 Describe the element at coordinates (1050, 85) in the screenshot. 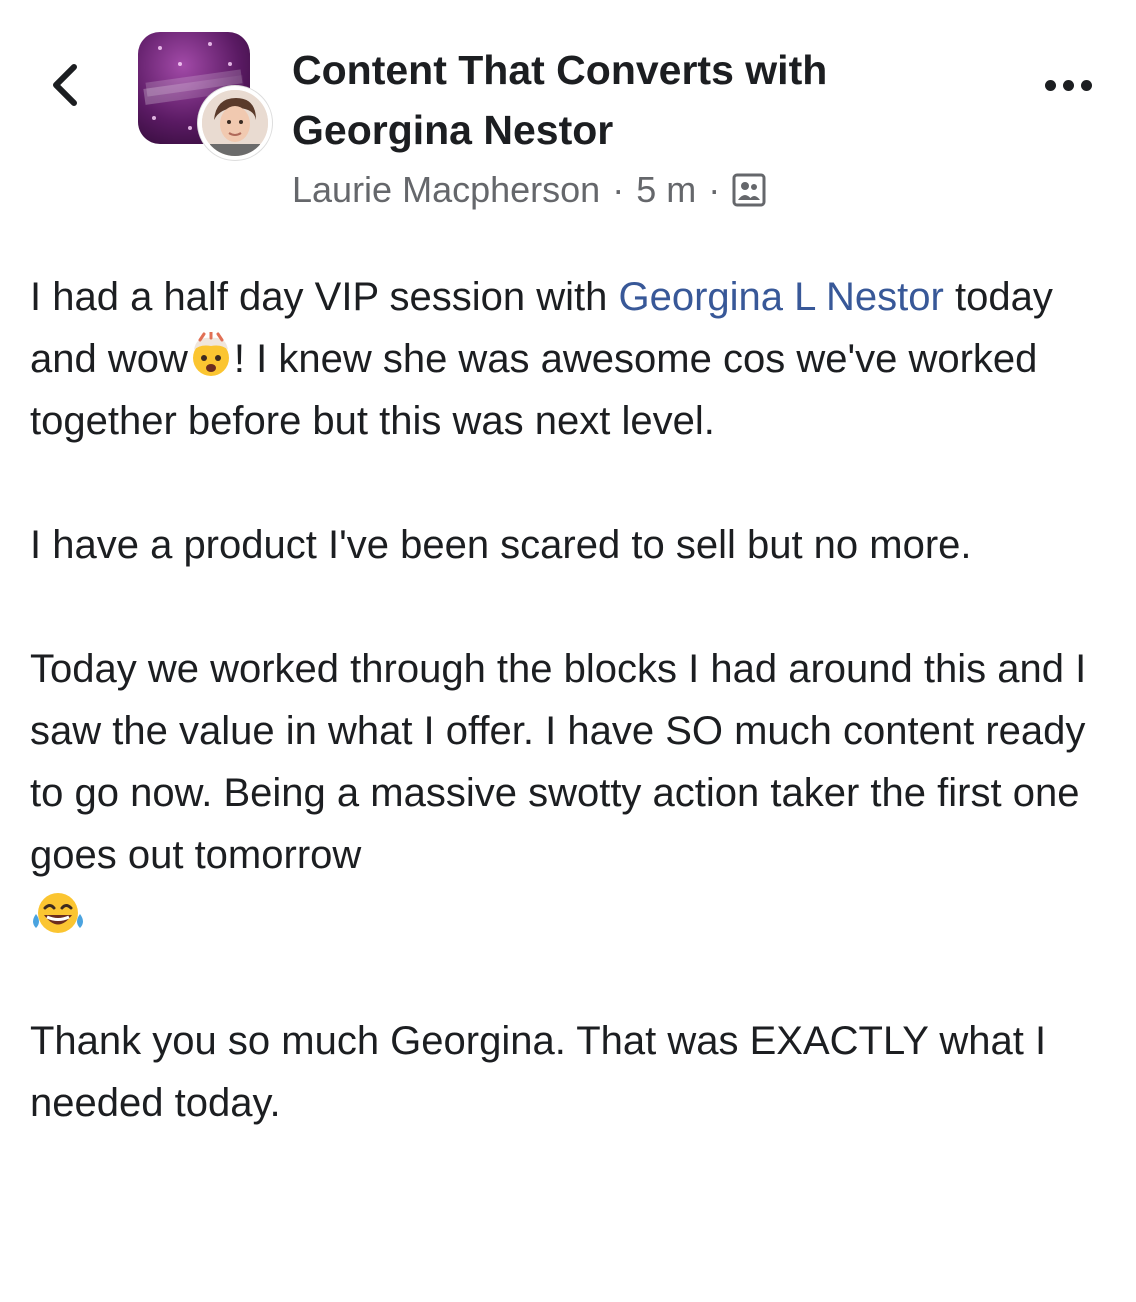

I see `more-horizontal-icon` at that location.